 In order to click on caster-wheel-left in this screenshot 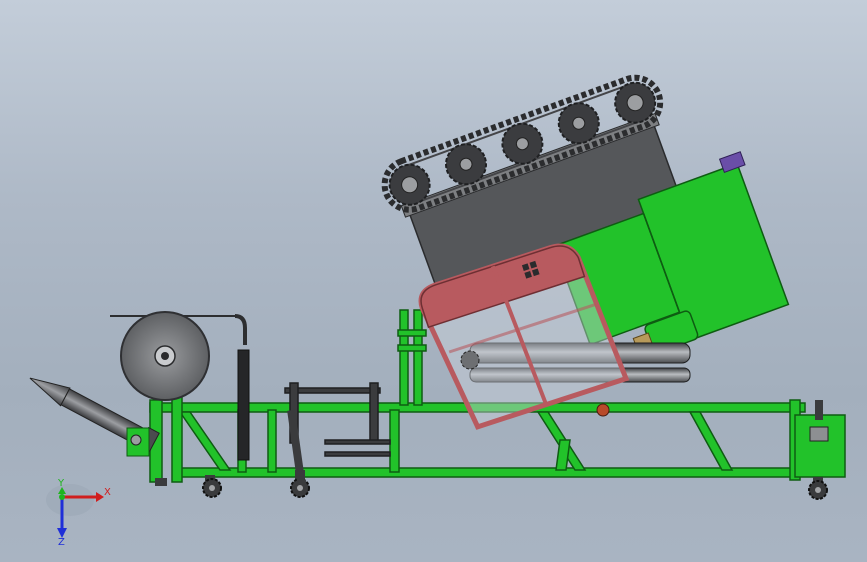, I will do `click(212, 486)`.